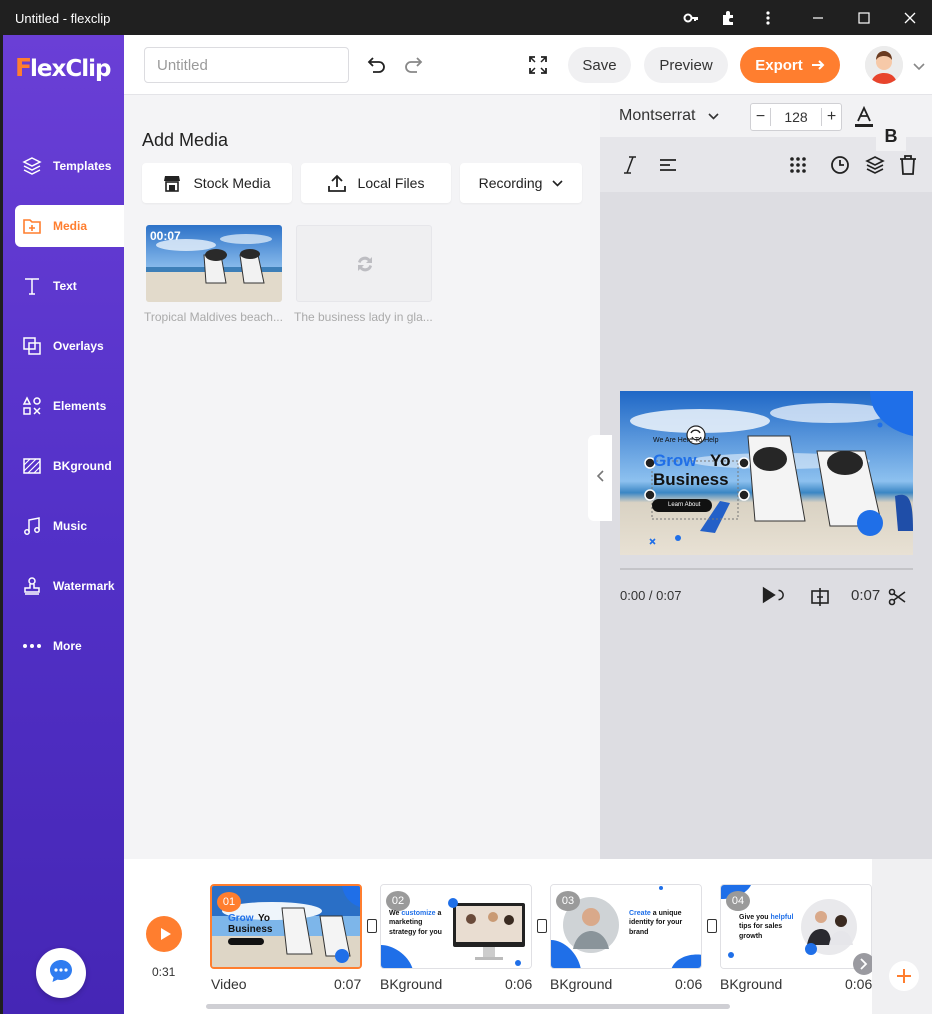 The image size is (932, 1014). Describe the element at coordinates (214, 263) in the screenshot. I see `media-thumbnail-beach: 00:07` at that location.